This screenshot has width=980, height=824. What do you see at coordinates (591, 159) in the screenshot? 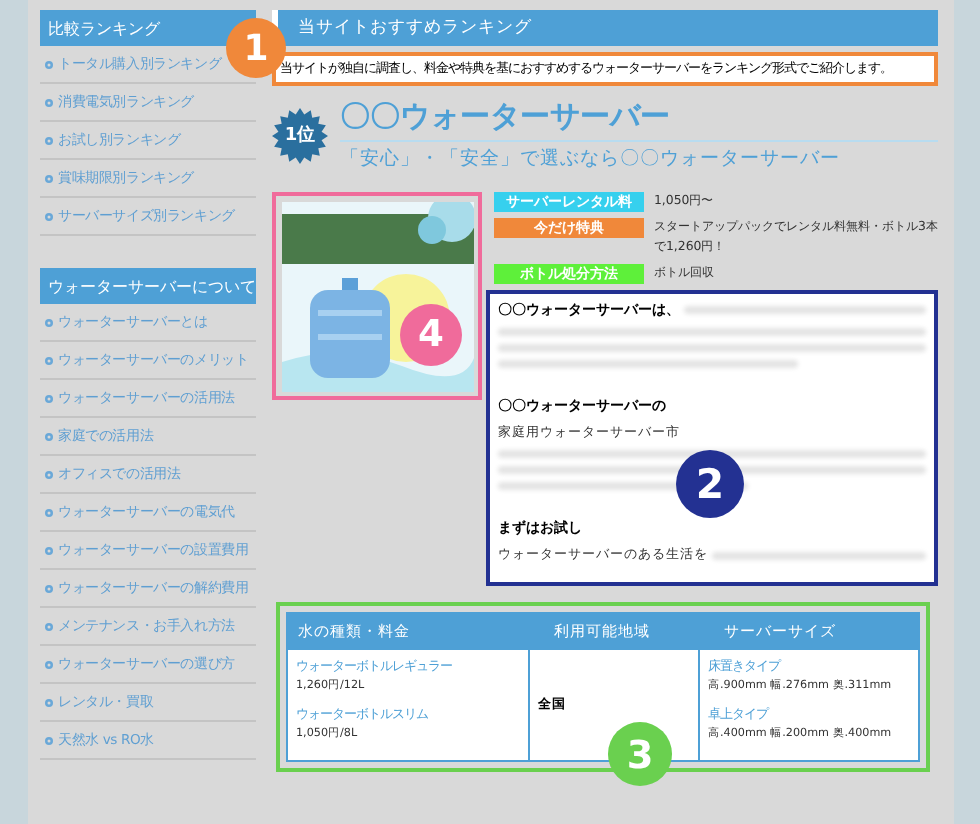
I see `product-tagline: 「安心」・「安全」で選ぶなら〇〇ウォーターサーバー` at bounding box center [591, 159].